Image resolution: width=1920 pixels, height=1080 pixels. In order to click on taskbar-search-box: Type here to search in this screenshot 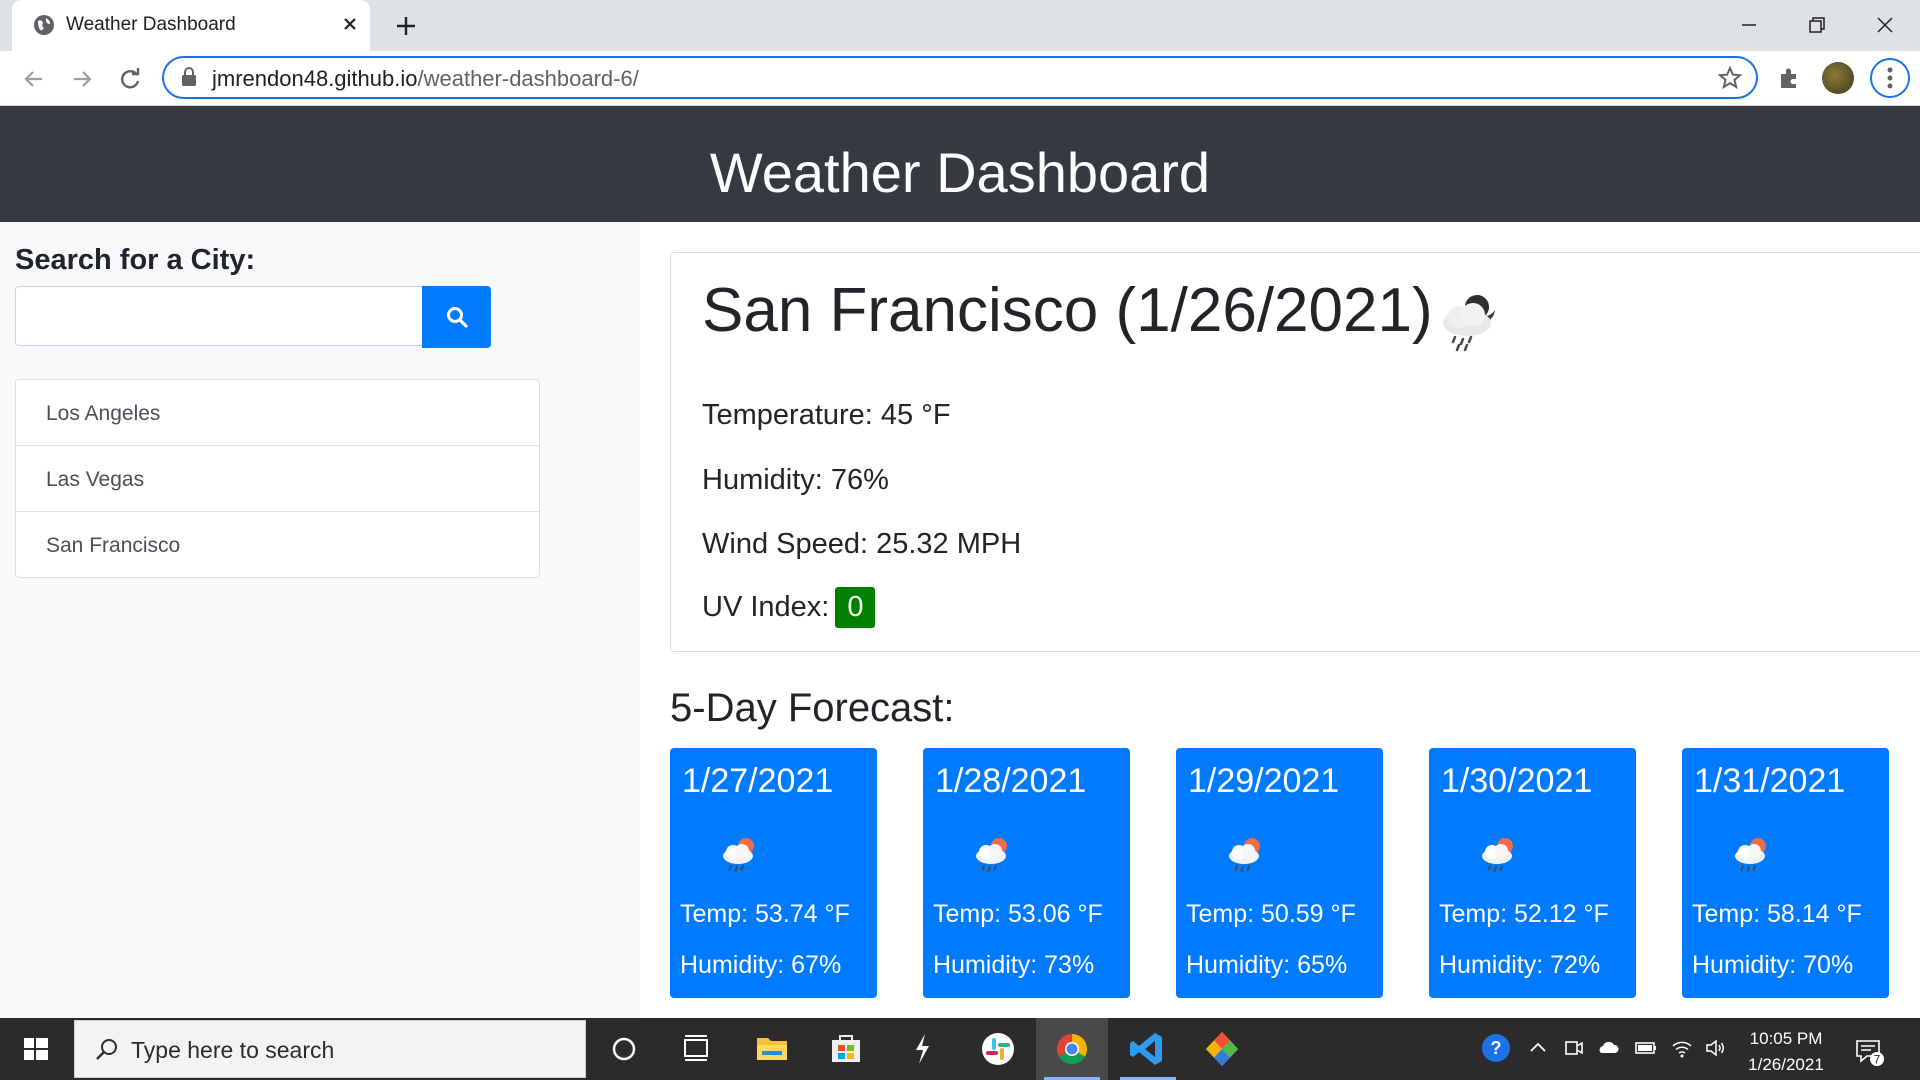, I will do `click(330, 1049)`.